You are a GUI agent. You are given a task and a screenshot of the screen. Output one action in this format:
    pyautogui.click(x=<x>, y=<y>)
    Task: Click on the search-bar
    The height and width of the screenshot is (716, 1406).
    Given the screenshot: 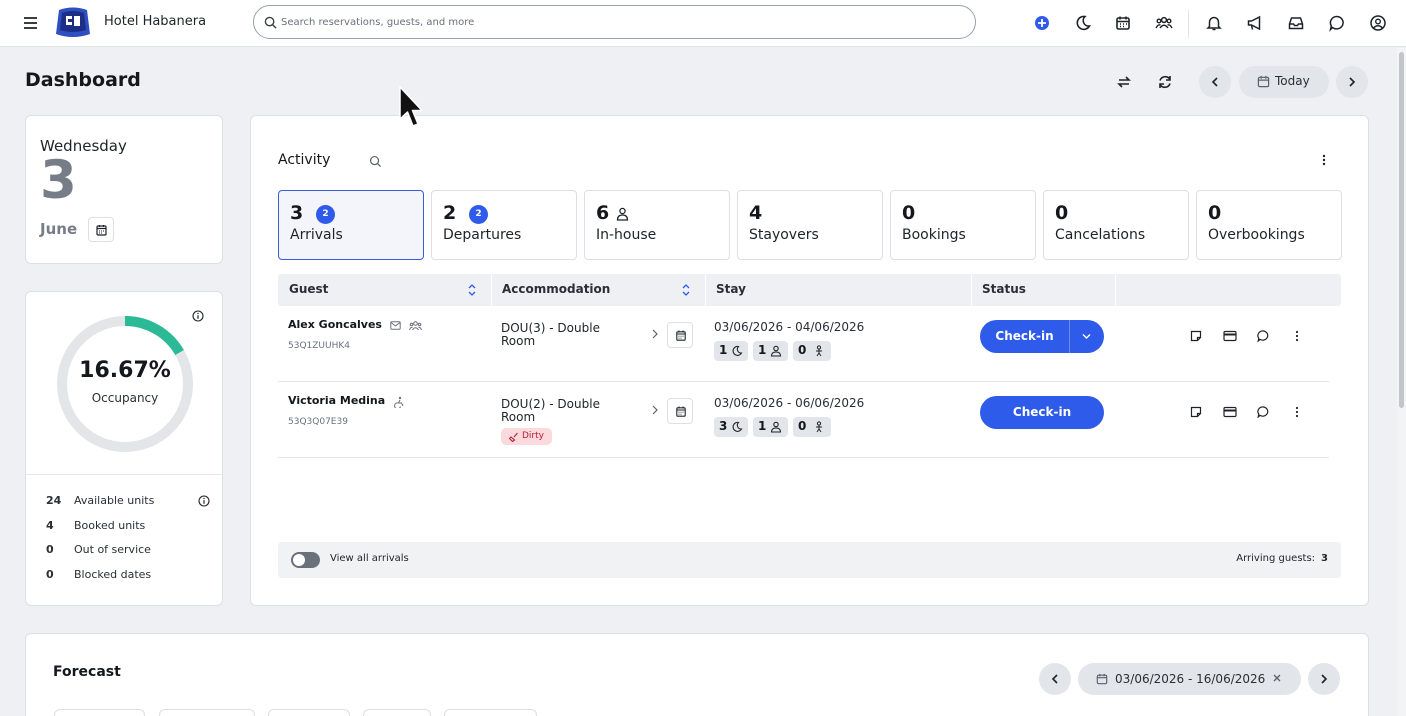 What is the action you would take?
    pyautogui.click(x=614, y=22)
    